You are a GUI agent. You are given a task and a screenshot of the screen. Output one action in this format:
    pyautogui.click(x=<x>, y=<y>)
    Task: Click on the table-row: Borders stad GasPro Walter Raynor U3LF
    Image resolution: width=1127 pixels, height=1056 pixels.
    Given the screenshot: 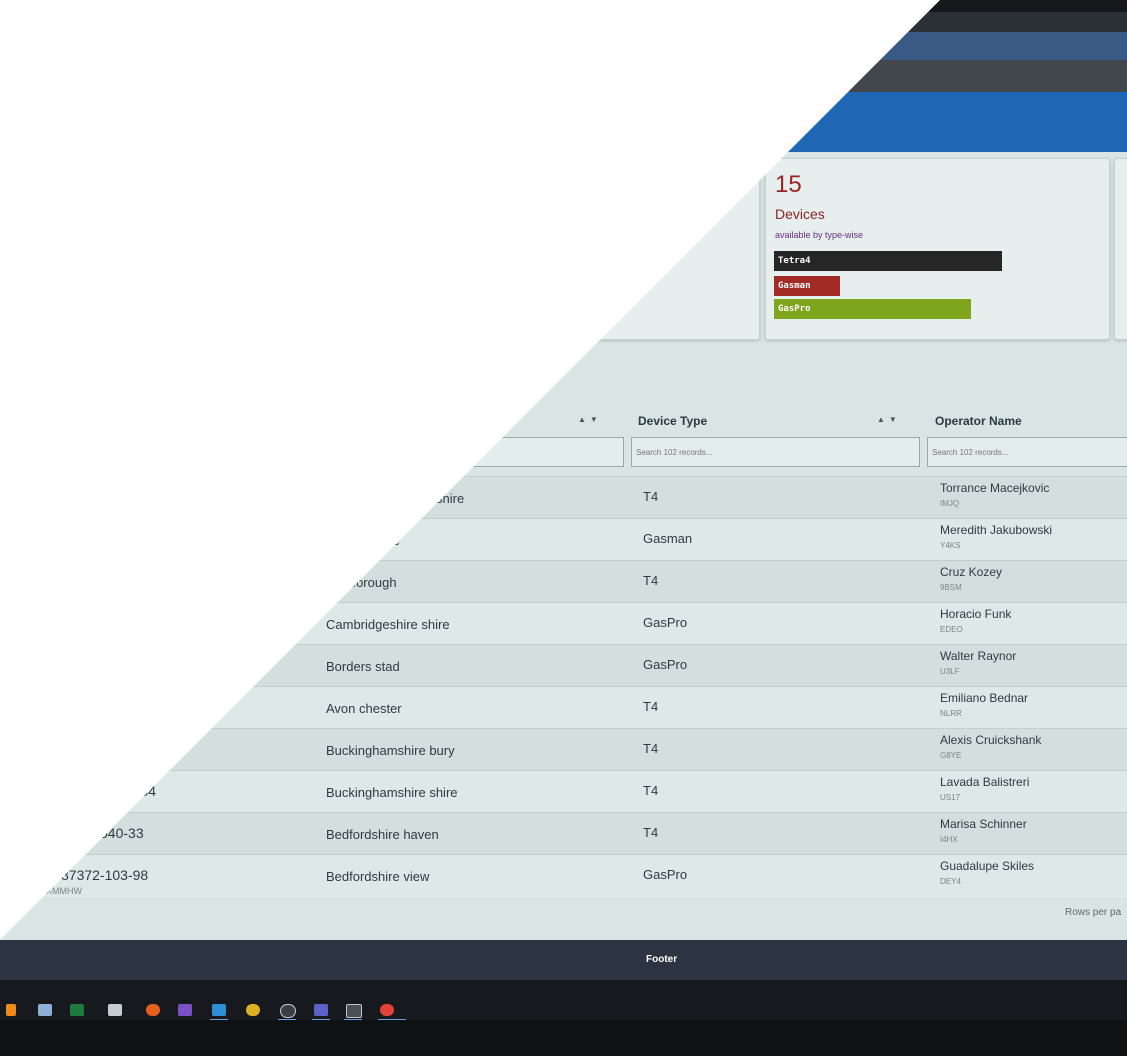 What is the action you would take?
    pyautogui.click(x=563, y=665)
    